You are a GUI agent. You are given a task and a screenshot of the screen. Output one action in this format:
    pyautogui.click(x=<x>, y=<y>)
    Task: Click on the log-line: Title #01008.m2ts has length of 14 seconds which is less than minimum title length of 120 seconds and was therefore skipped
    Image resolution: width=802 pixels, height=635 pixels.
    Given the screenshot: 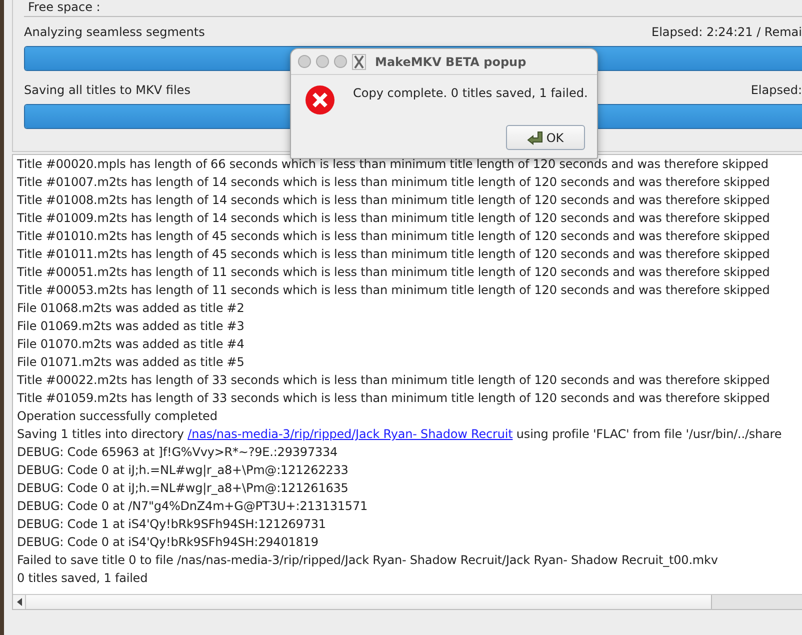 What is the action you would take?
    pyautogui.click(x=394, y=200)
    